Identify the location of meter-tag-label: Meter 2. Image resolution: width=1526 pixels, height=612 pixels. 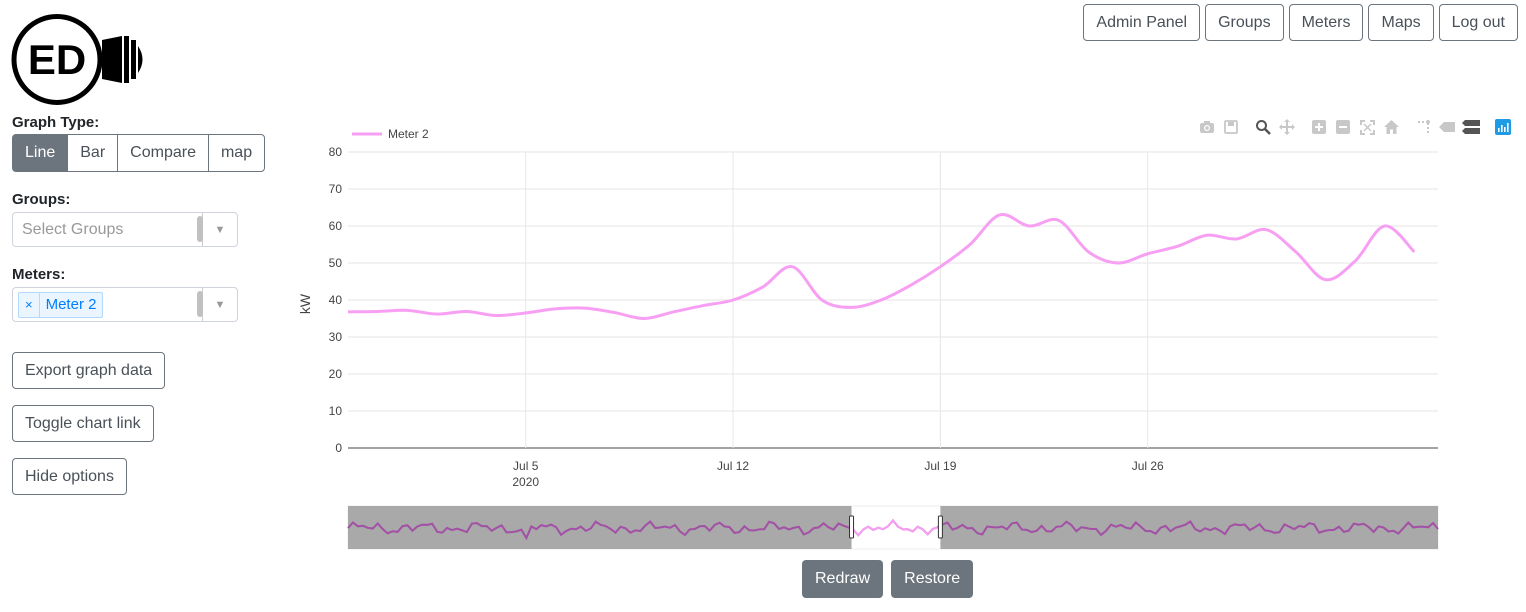
(71, 304).